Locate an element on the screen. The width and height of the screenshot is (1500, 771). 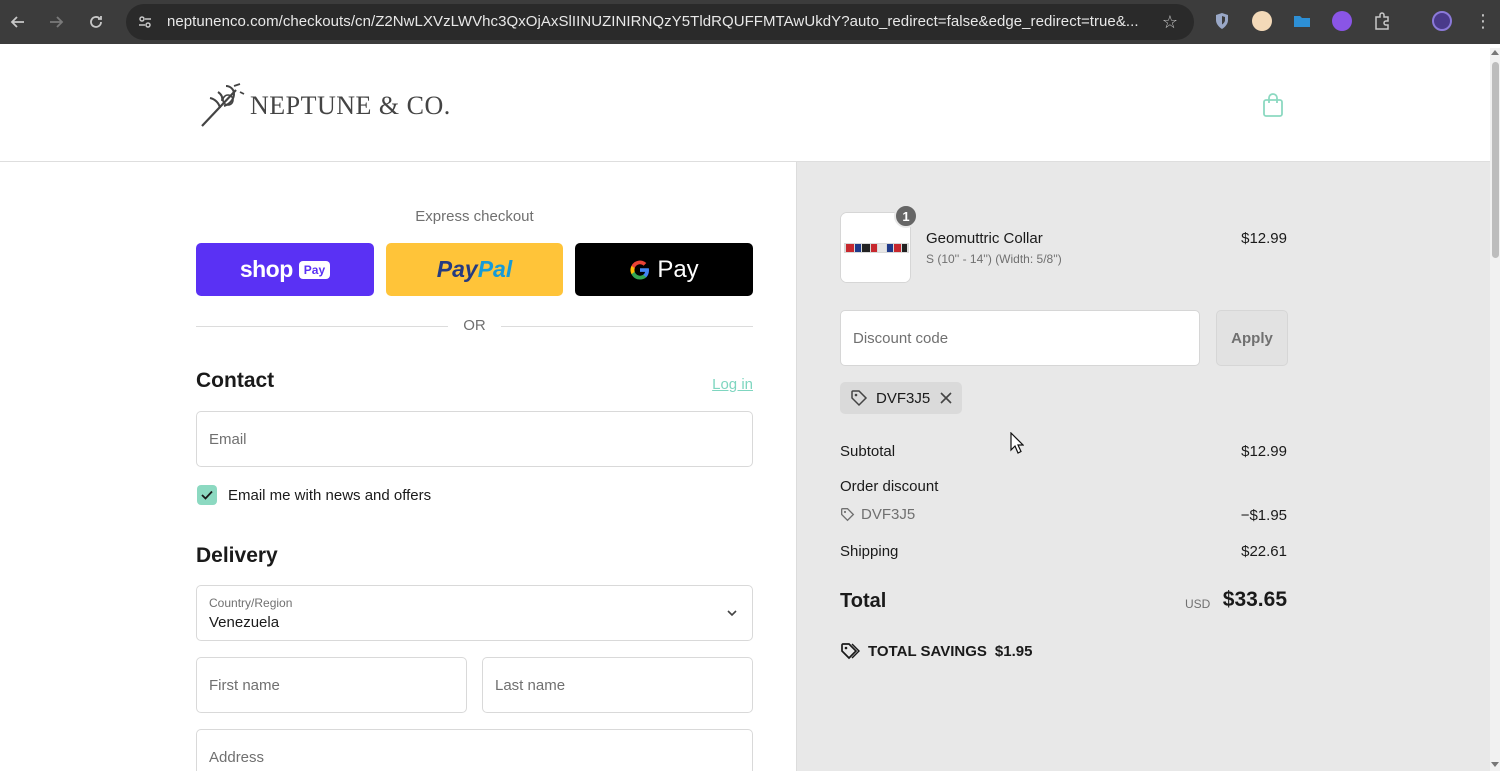
reload-button is located at coordinates (96, 22).